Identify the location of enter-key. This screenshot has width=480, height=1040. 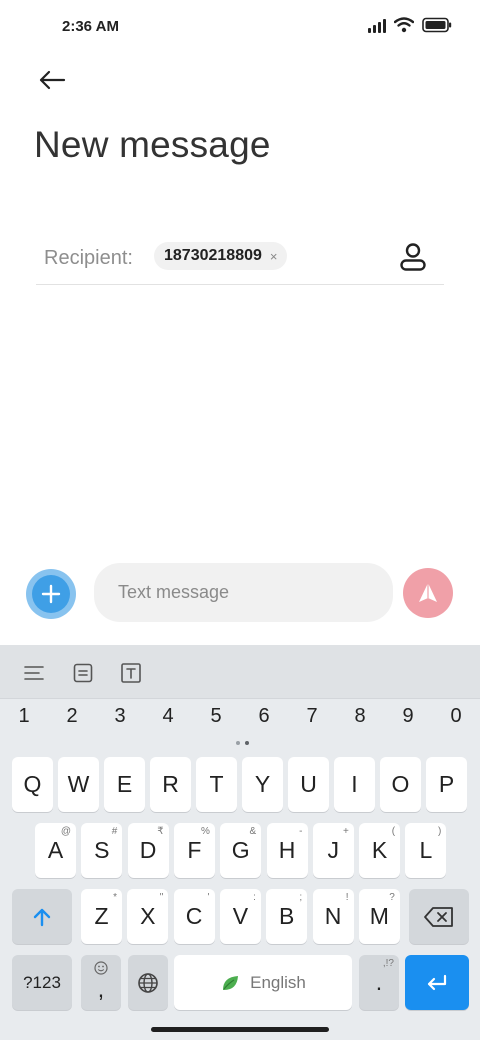
(437, 982).